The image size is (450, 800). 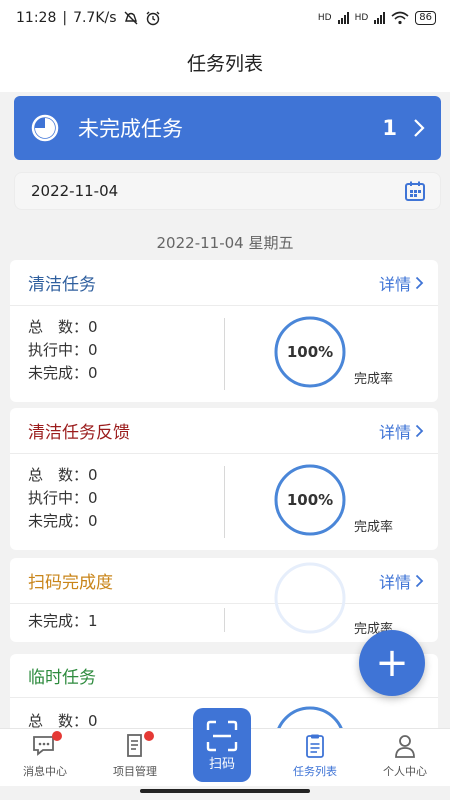 What do you see at coordinates (315, 746) in the screenshot?
I see `clipboard-icon` at bounding box center [315, 746].